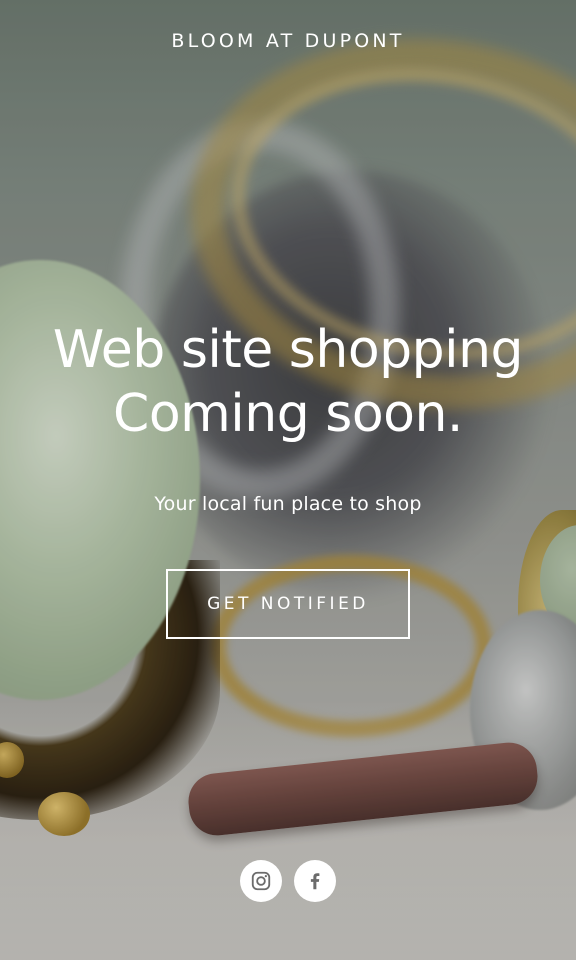 Image resolution: width=576 pixels, height=960 pixels. Describe the element at coordinates (288, 382) in the screenshot. I see `hero-headline: Web site shopping Coming soon.` at that location.